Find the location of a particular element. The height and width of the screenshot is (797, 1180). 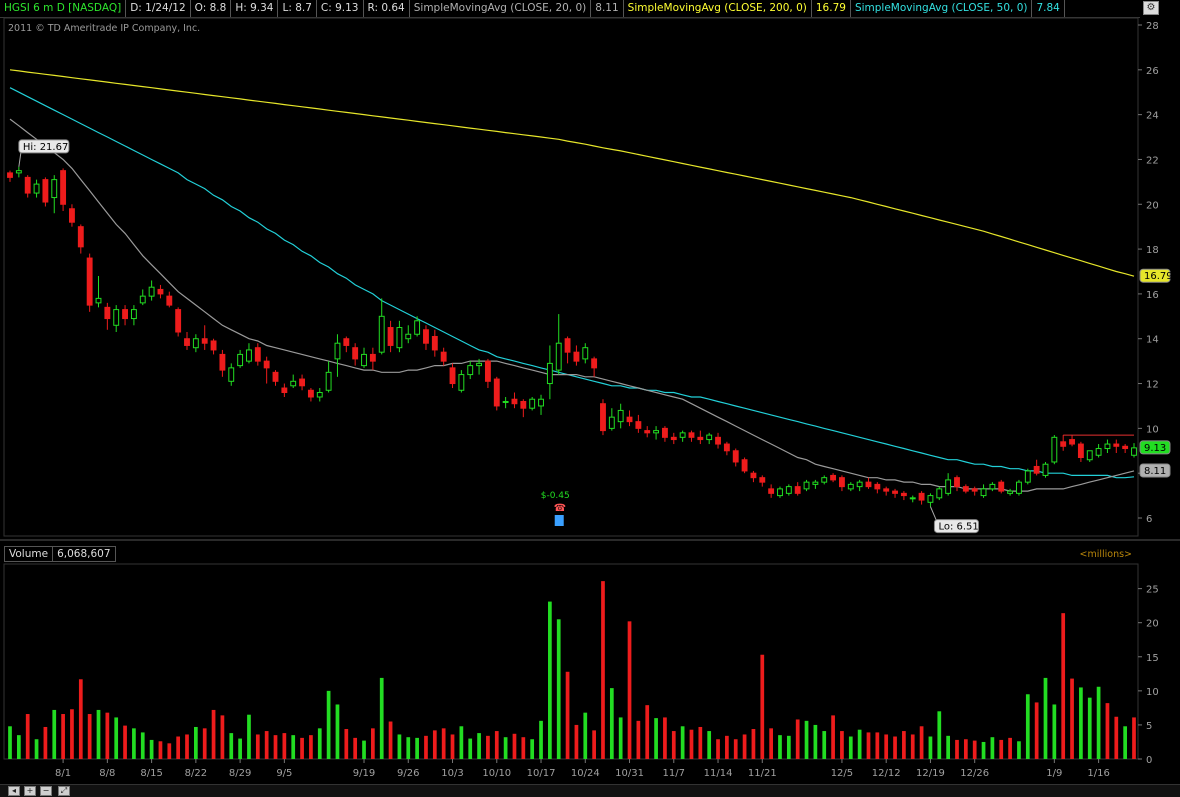

low-label-text: Lo: 6.51 is located at coordinates (958, 527).